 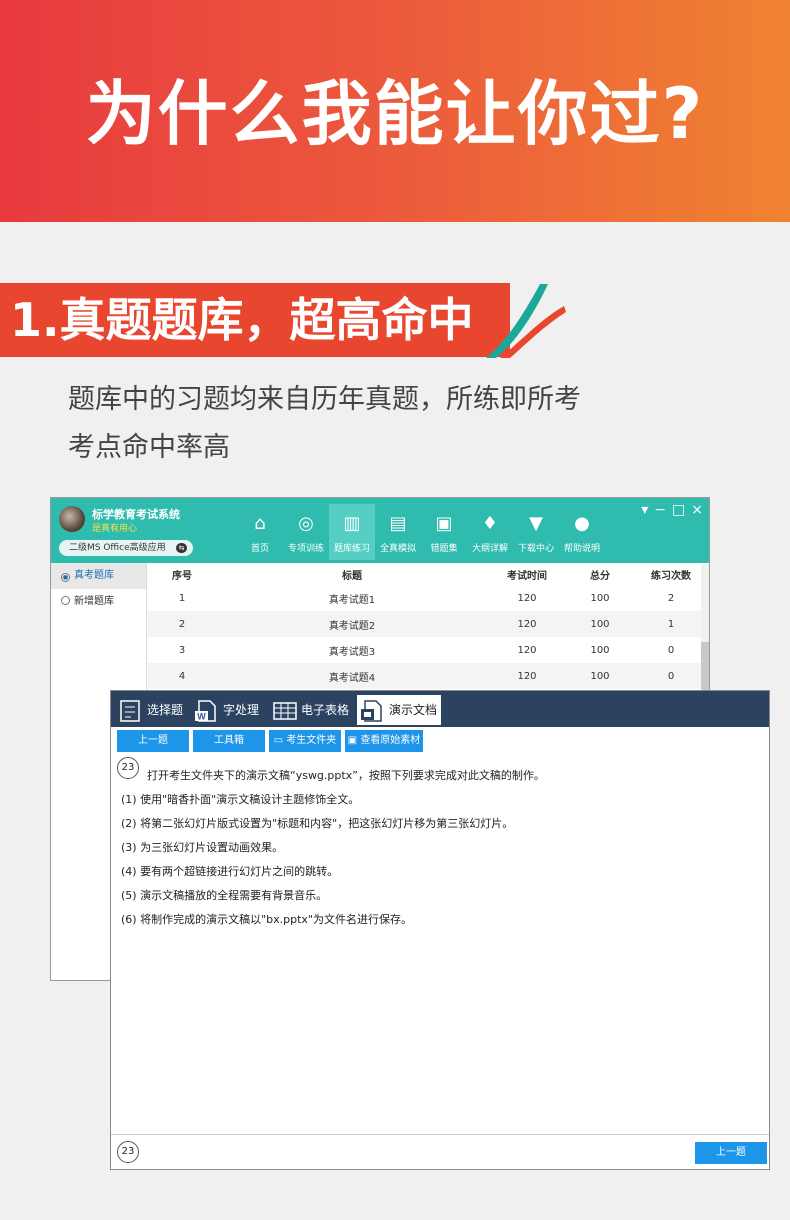 What do you see at coordinates (397, 549) in the screenshot?
I see `nav-label: 全真模拟` at bounding box center [397, 549].